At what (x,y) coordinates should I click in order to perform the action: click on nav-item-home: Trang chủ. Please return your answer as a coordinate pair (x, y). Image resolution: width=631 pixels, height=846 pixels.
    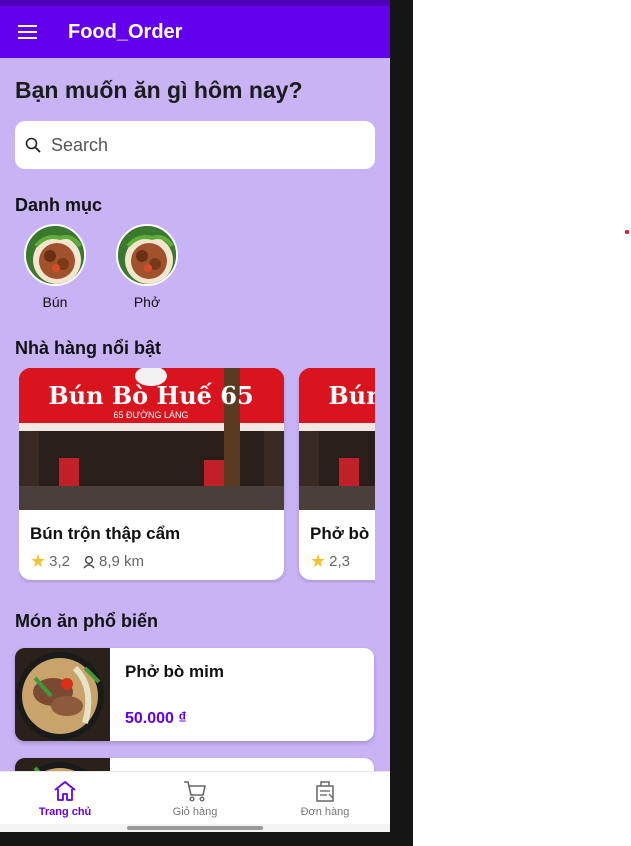
    Looking at the image, I should click on (65, 798).